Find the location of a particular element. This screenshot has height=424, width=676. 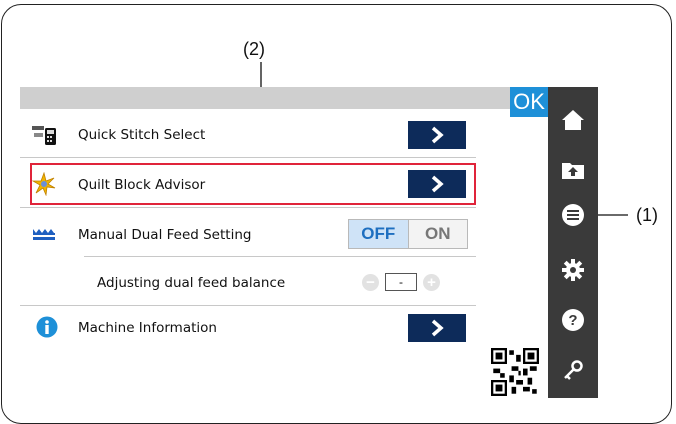

key-icon is located at coordinates (573, 370).